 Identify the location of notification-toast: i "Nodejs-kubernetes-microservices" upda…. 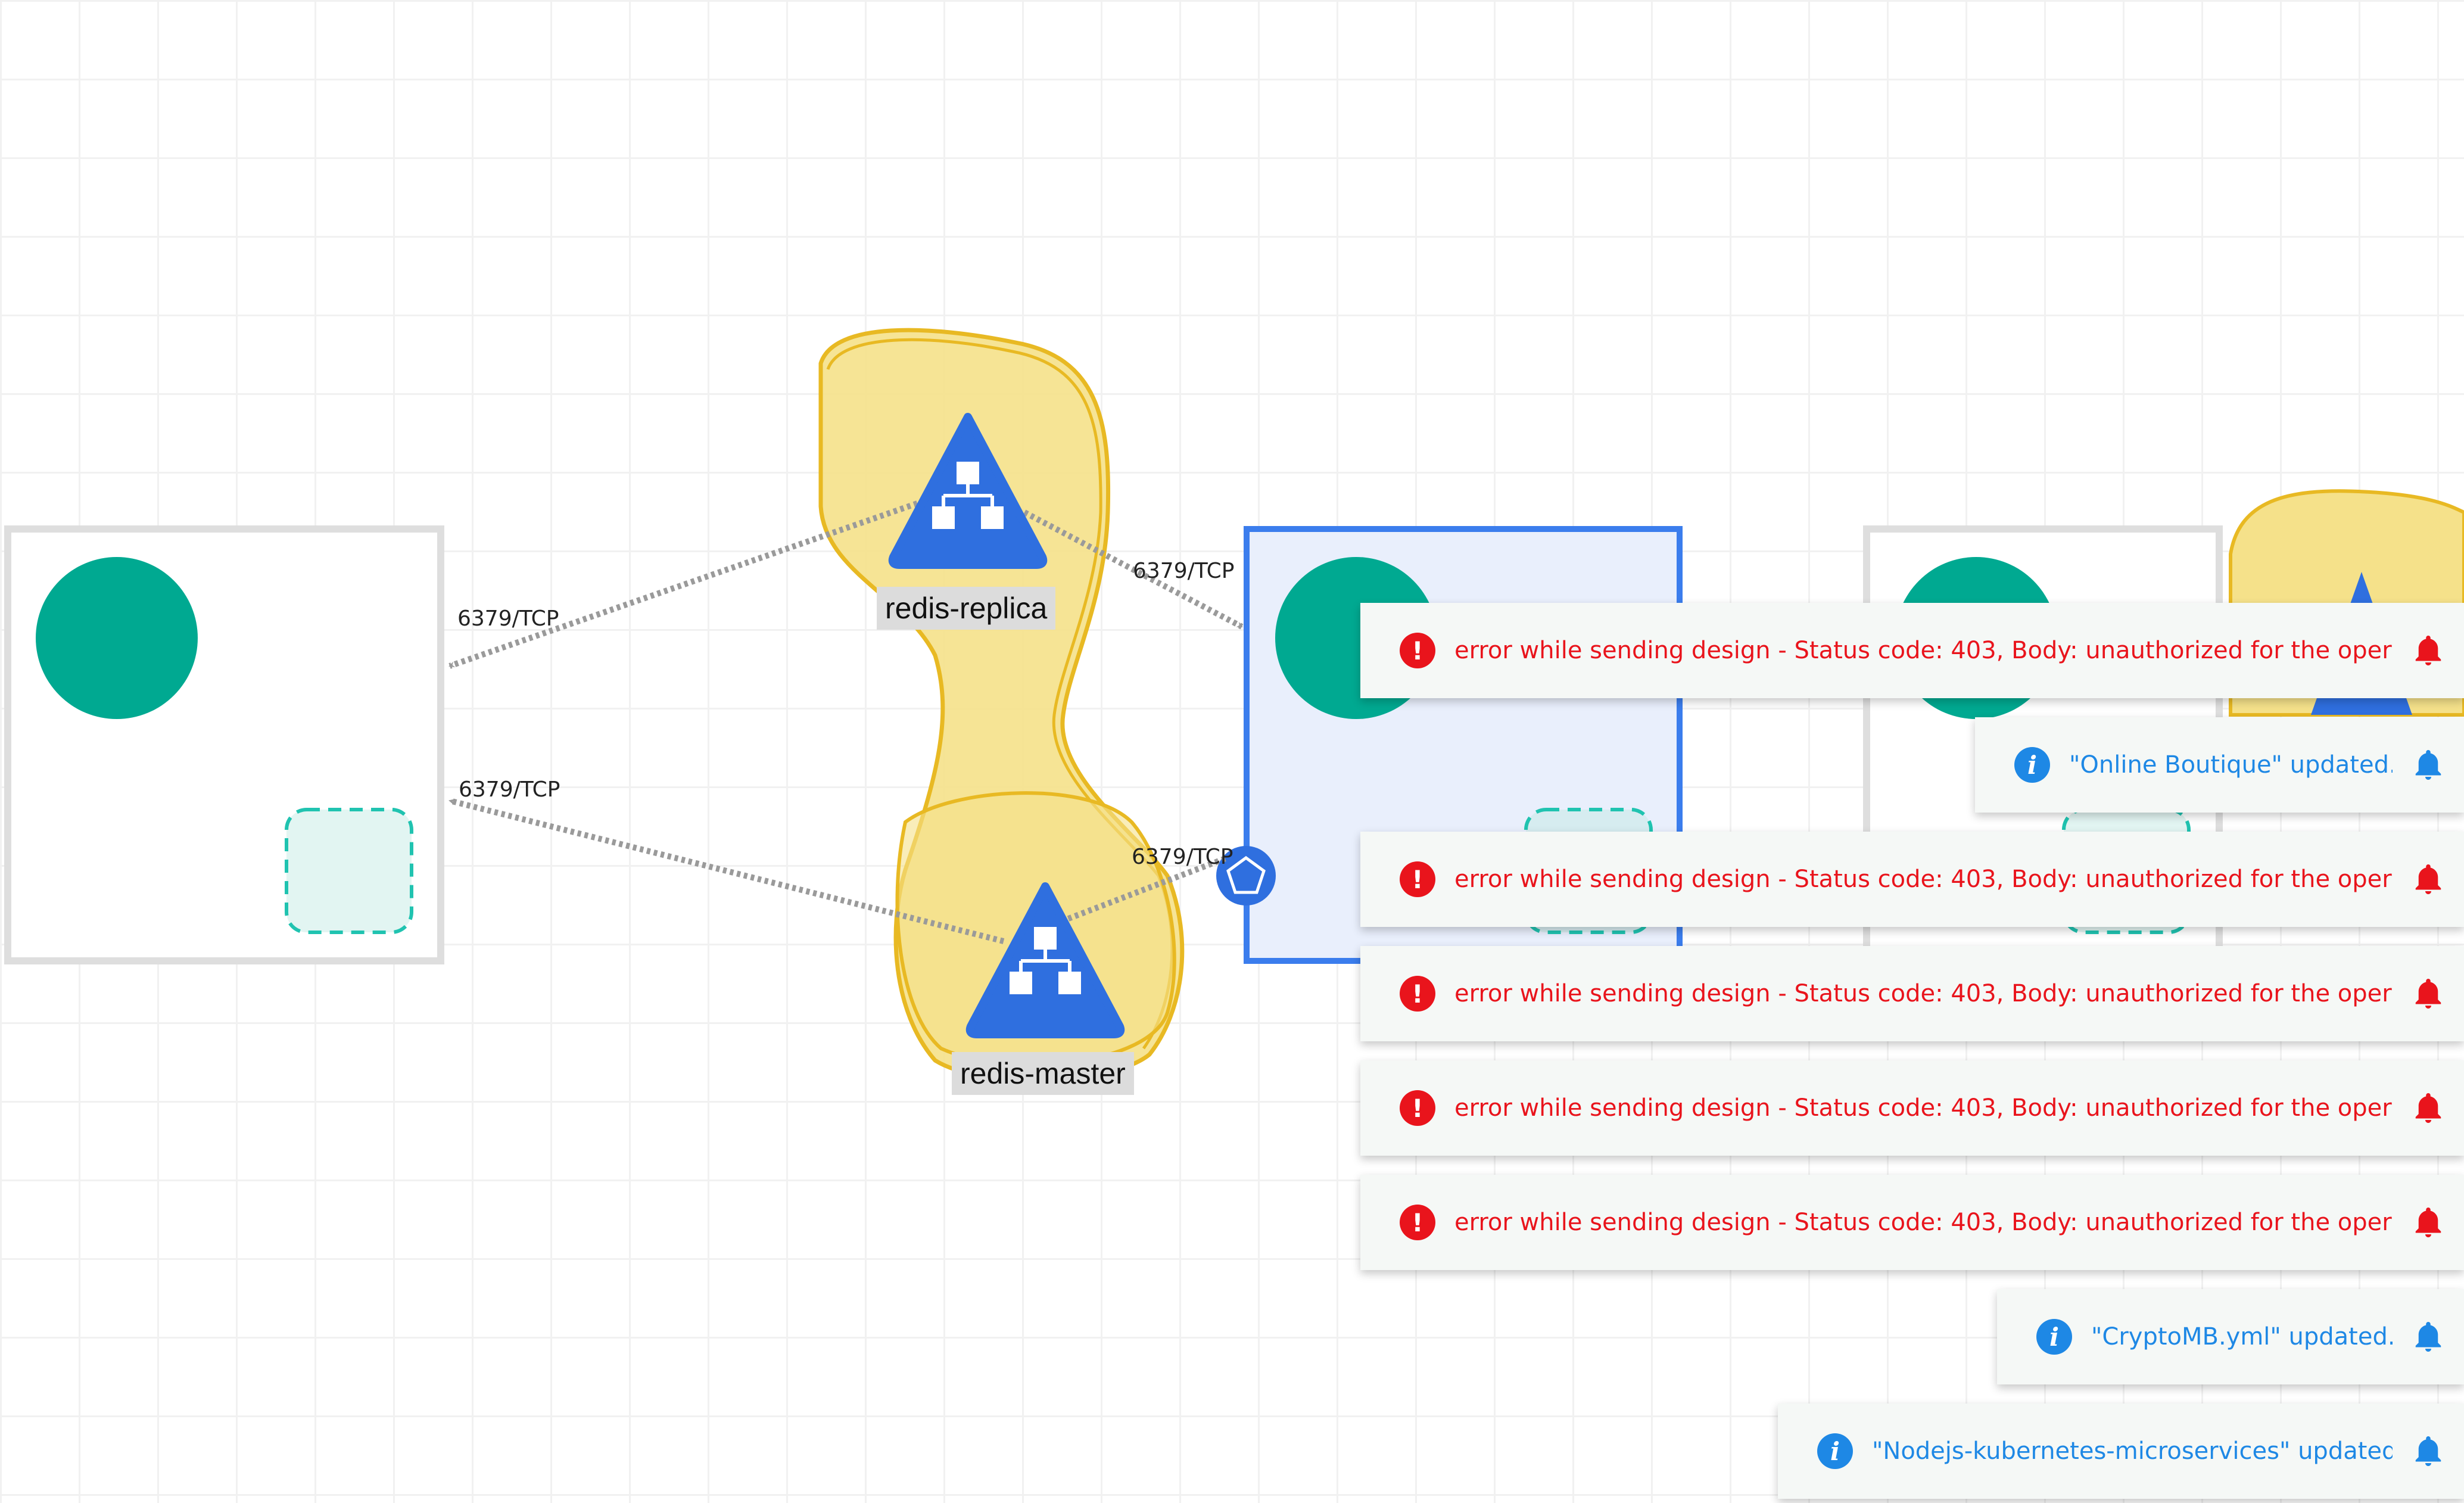
(2121, 1452).